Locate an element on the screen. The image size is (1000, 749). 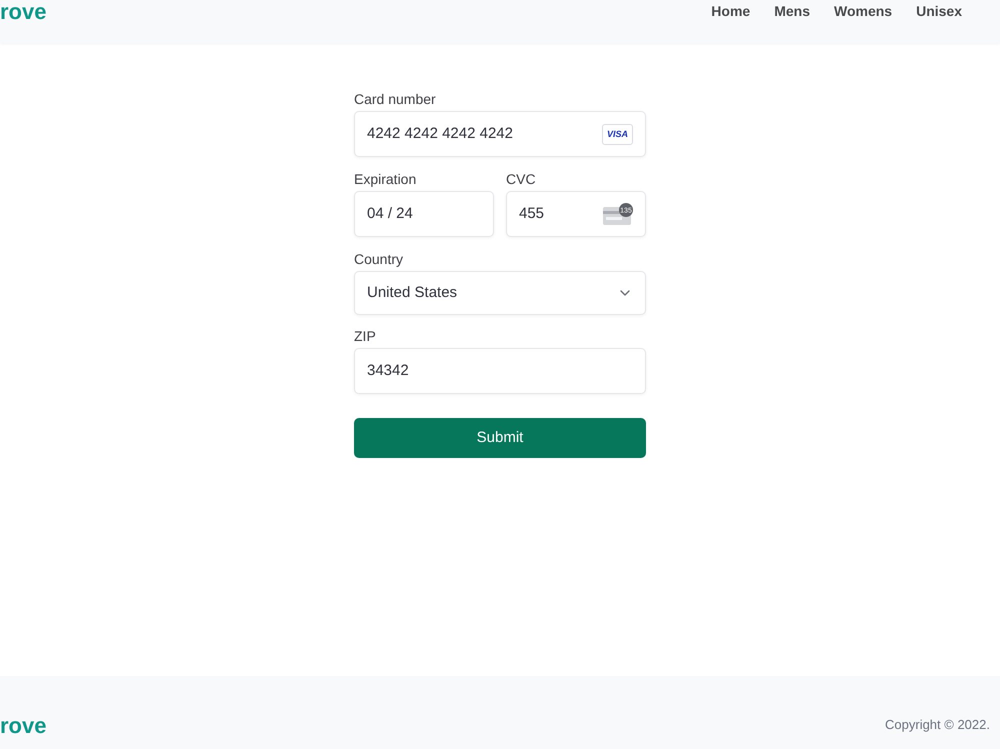
field-label: Expiration is located at coordinates (385, 179).